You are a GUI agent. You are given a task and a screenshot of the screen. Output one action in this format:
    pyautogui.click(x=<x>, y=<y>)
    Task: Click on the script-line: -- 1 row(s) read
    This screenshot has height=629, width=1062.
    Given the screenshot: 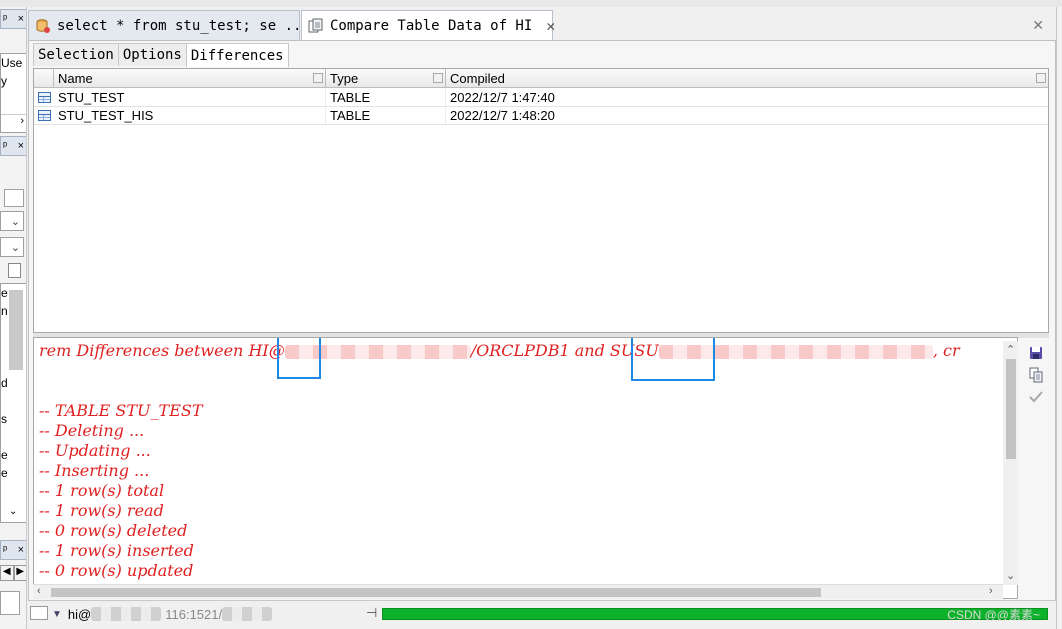 What is the action you would take?
    pyautogui.click(x=101, y=510)
    